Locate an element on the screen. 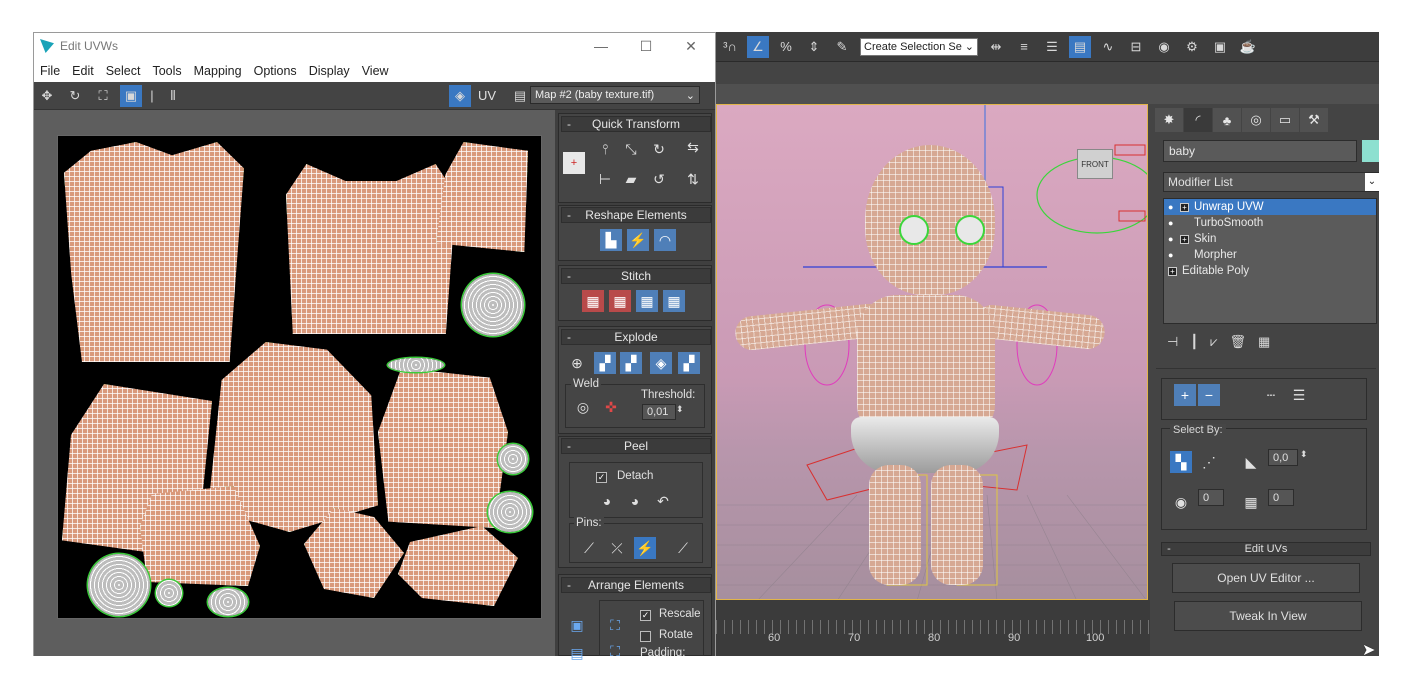  utilities-tab-icon: ⚒ is located at coordinates (1314, 120).